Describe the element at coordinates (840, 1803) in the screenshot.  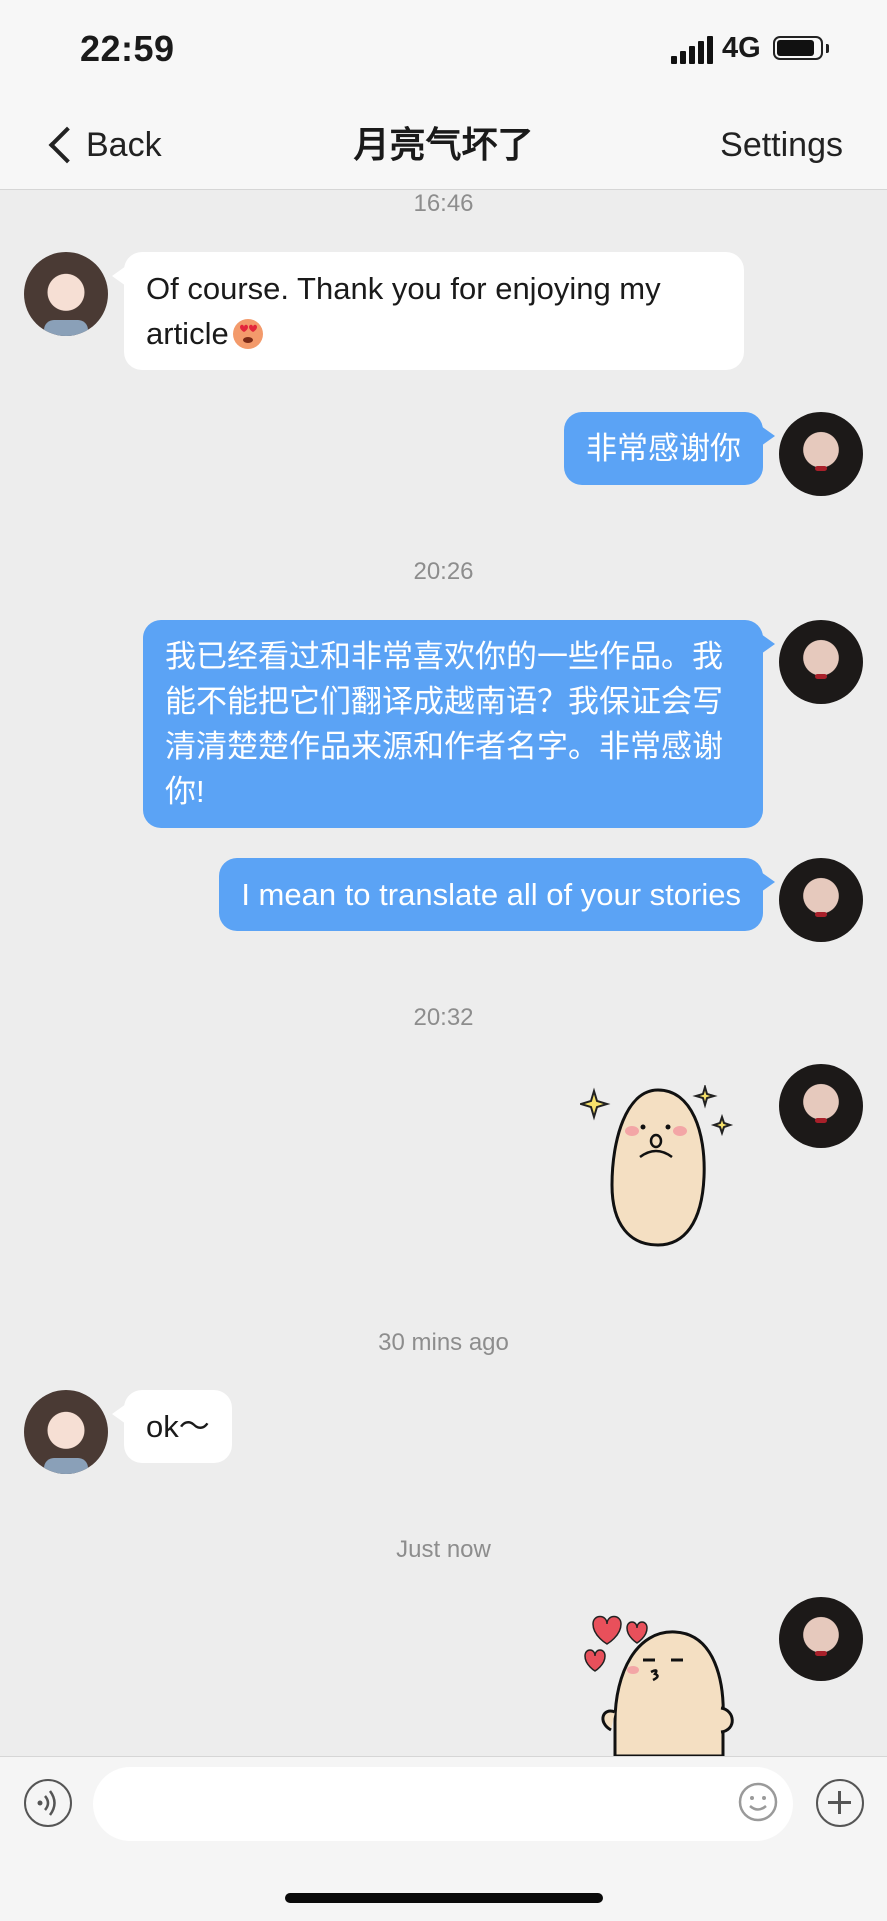
I see `plus-icon` at that location.